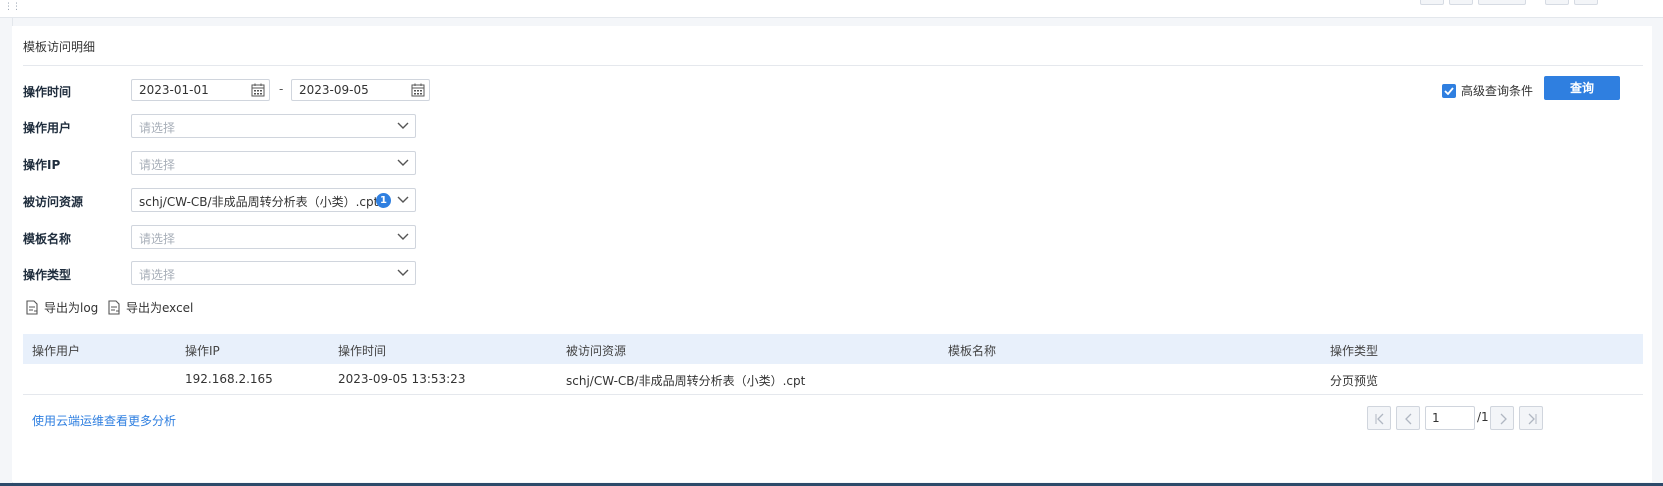 This screenshot has width=1663, height=486. Describe the element at coordinates (362, 351) in the screenshot. I see `column-header: 操作时间` at that location.